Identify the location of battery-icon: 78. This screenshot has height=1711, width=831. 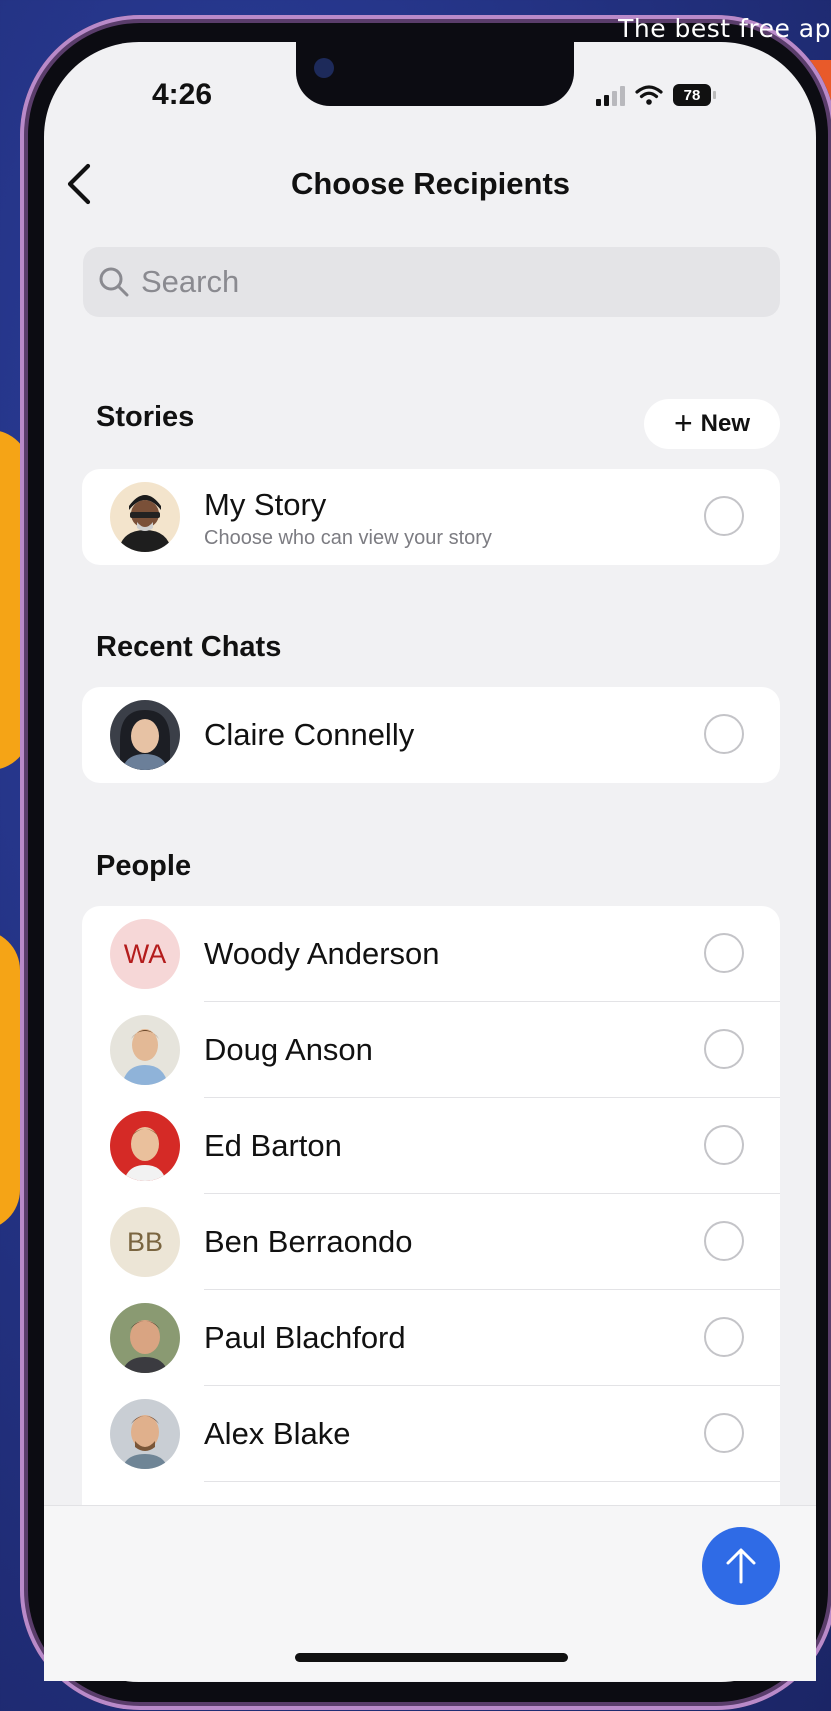
(694, 95).